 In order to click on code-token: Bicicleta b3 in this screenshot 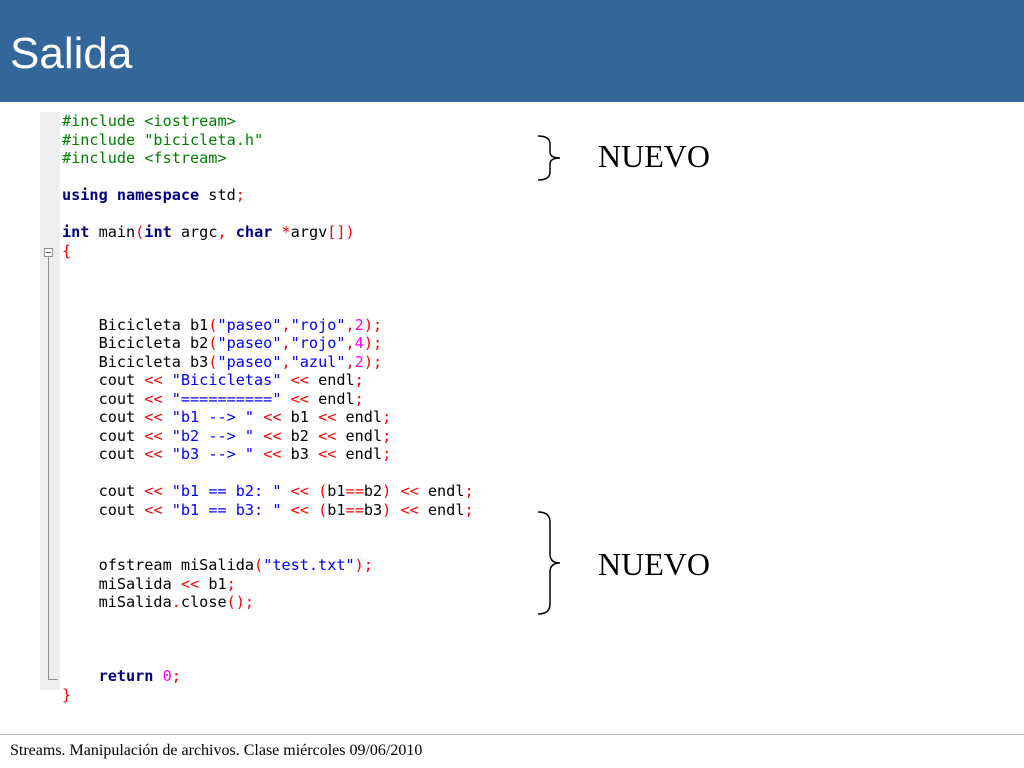, I will do `click(135, 361)`.